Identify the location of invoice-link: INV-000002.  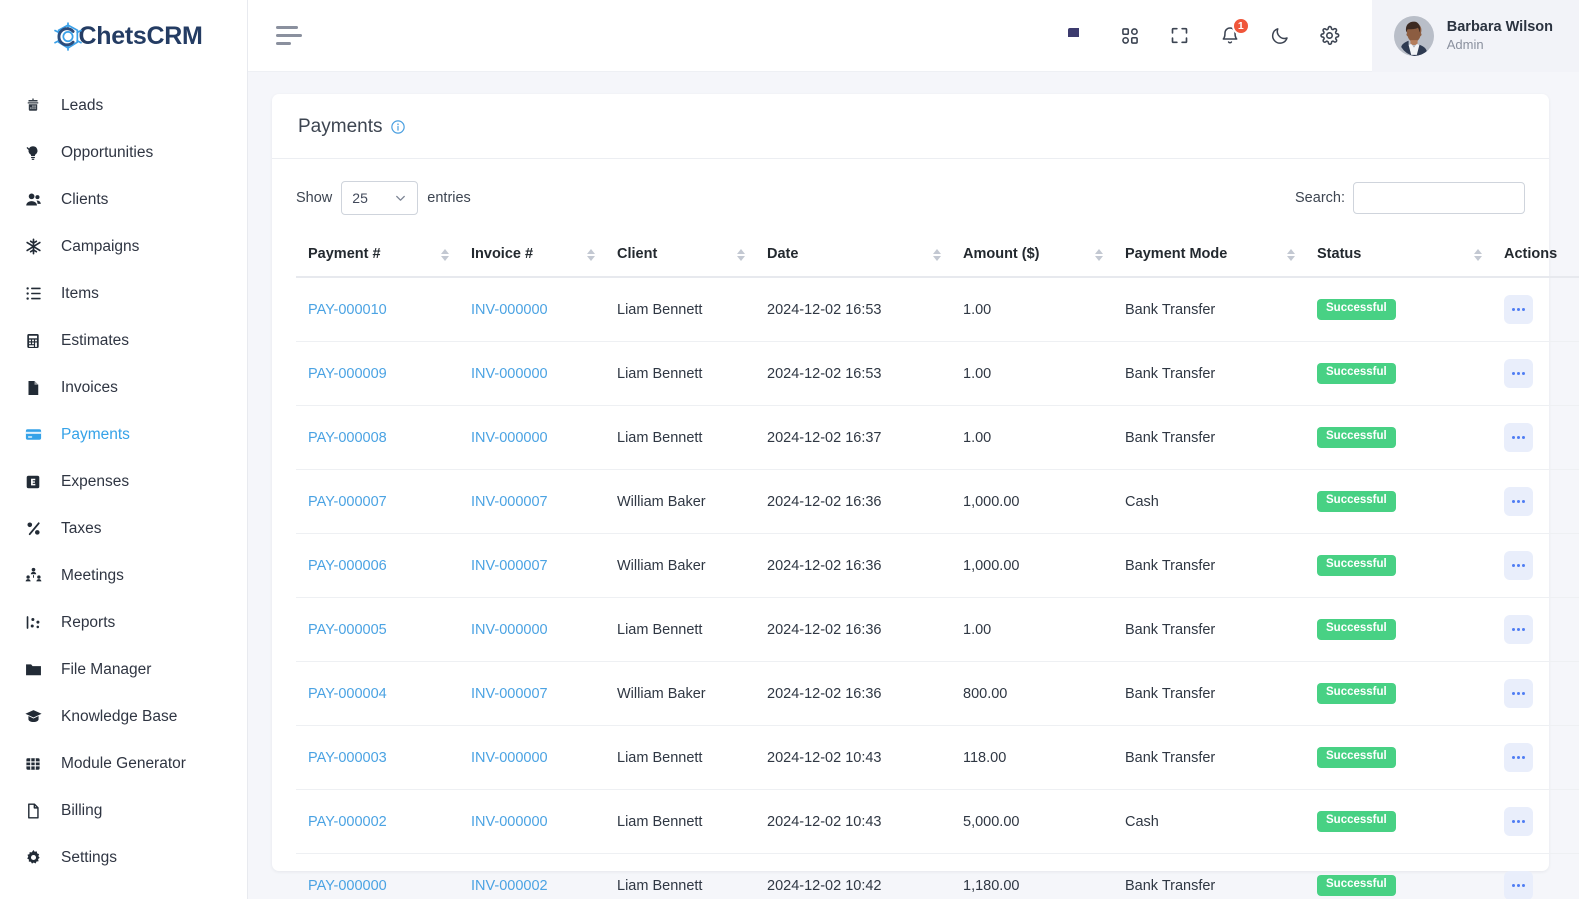
(509, 886).